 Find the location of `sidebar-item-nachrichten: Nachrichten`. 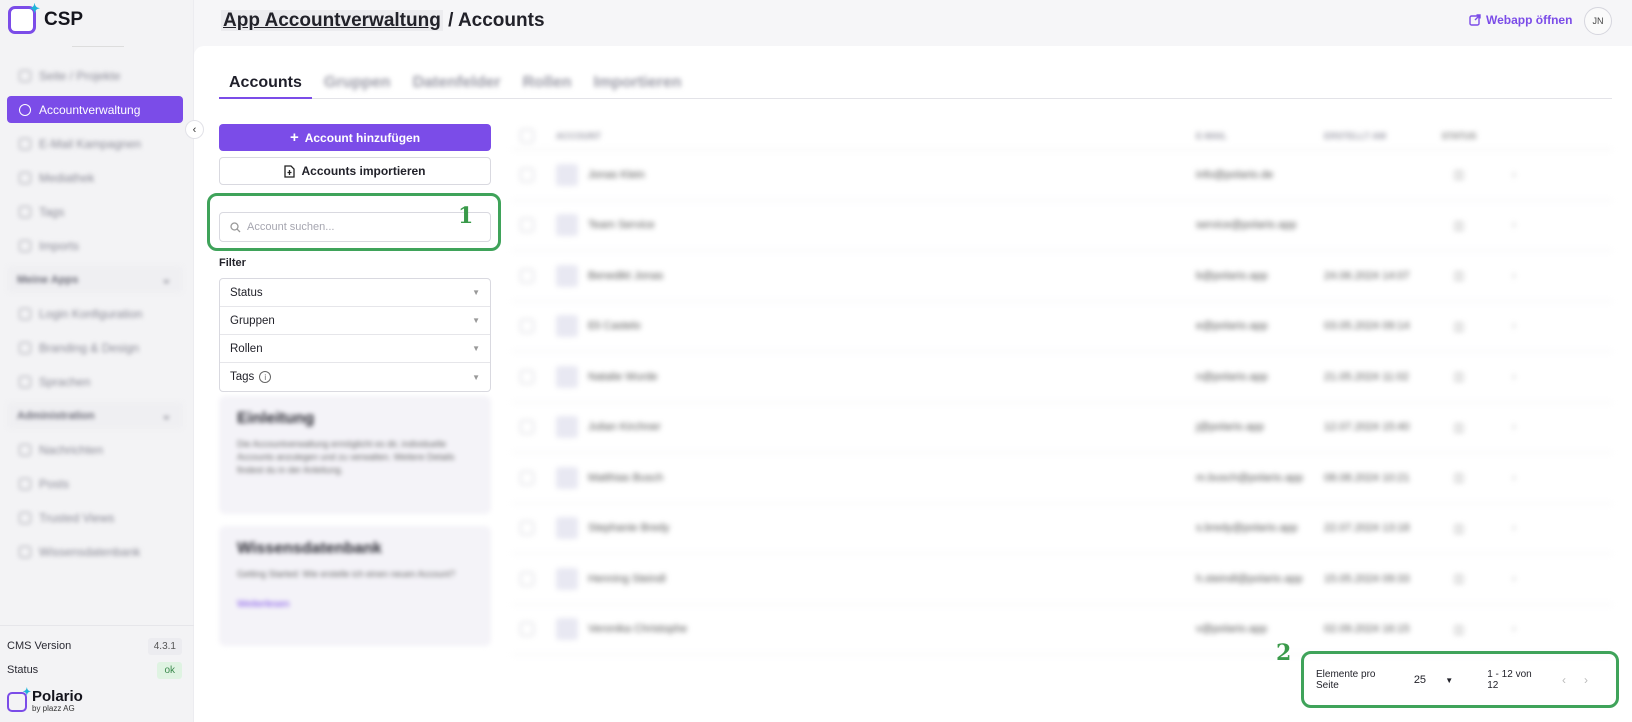

sidebar-item-nachrichten: Nachrichten is located at coordinates (95, 449).